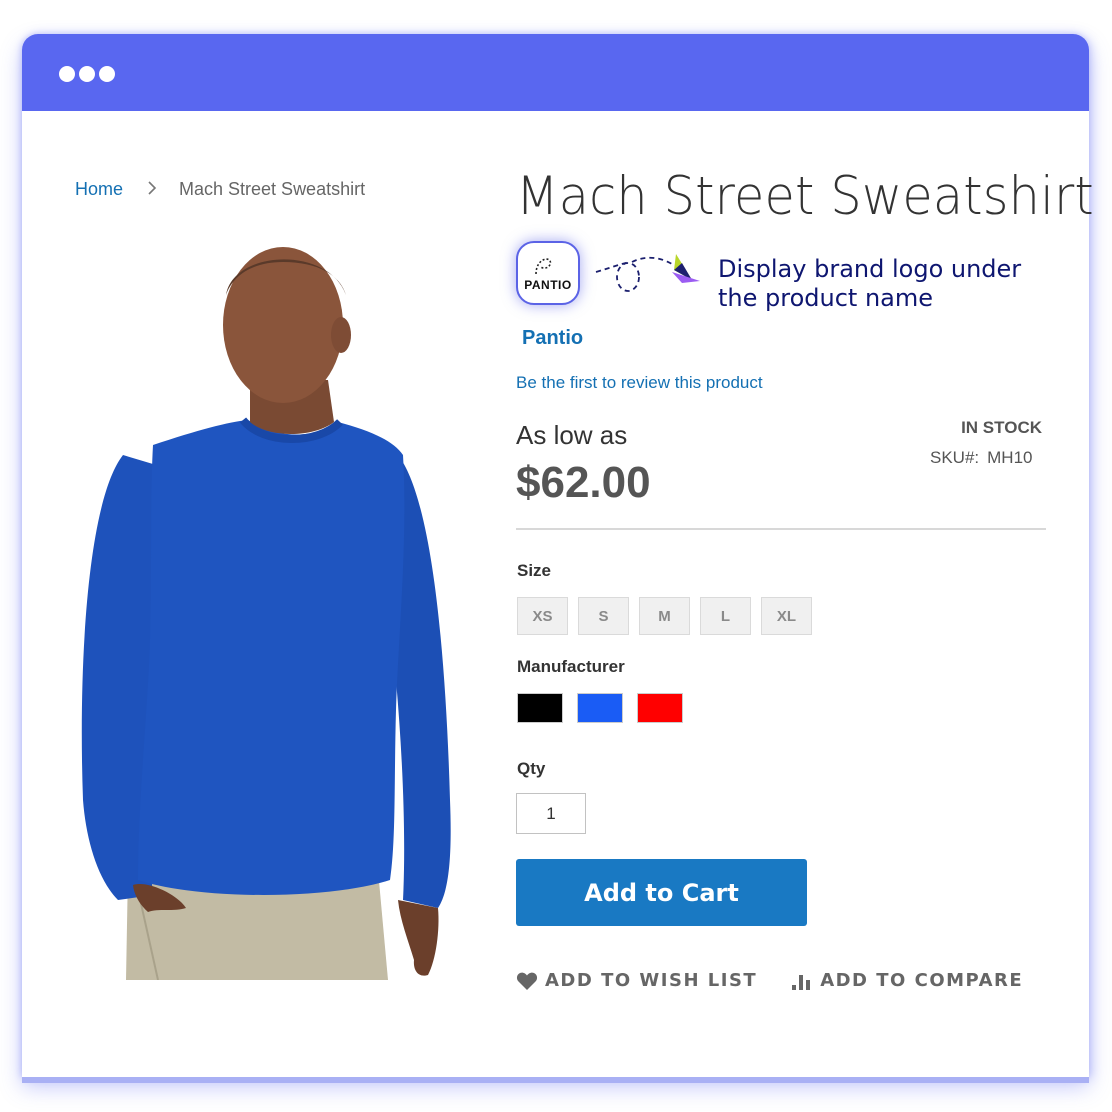 The height and width of the screenshot is (1112, 1112). Describe the element at coordinates (769, 980) in the screenshot. I see `secondary-actions: ADD TO WISH LIST ADD TO COMPARE` at that location.